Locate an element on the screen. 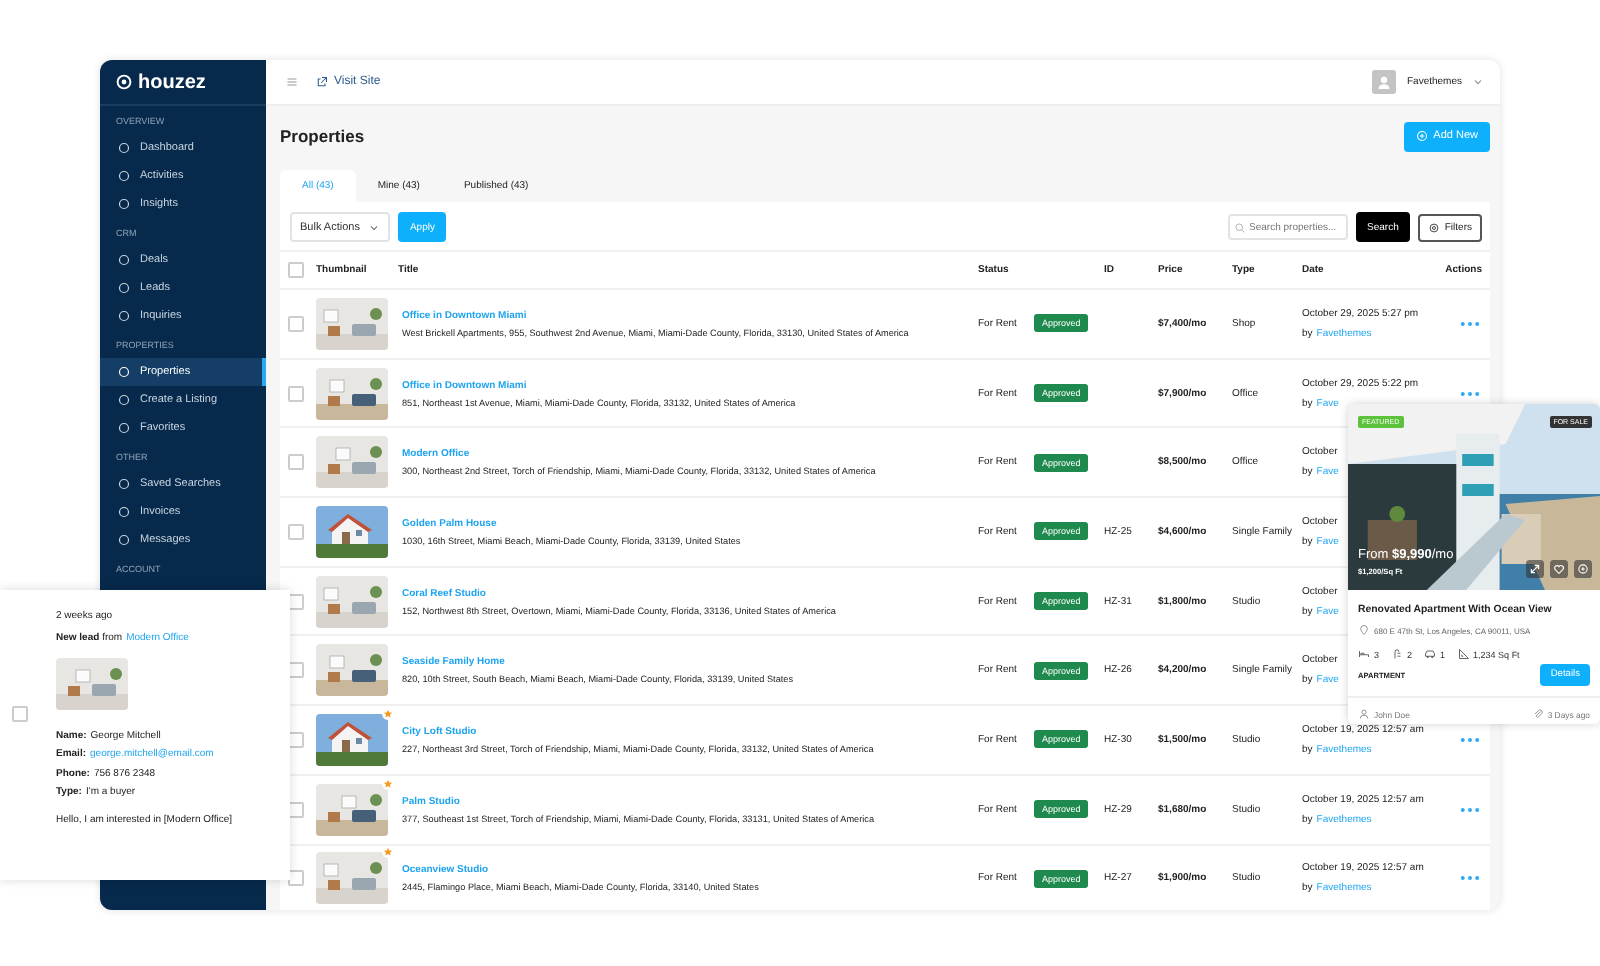  gear-icon is located at coordinates (1434, 227).